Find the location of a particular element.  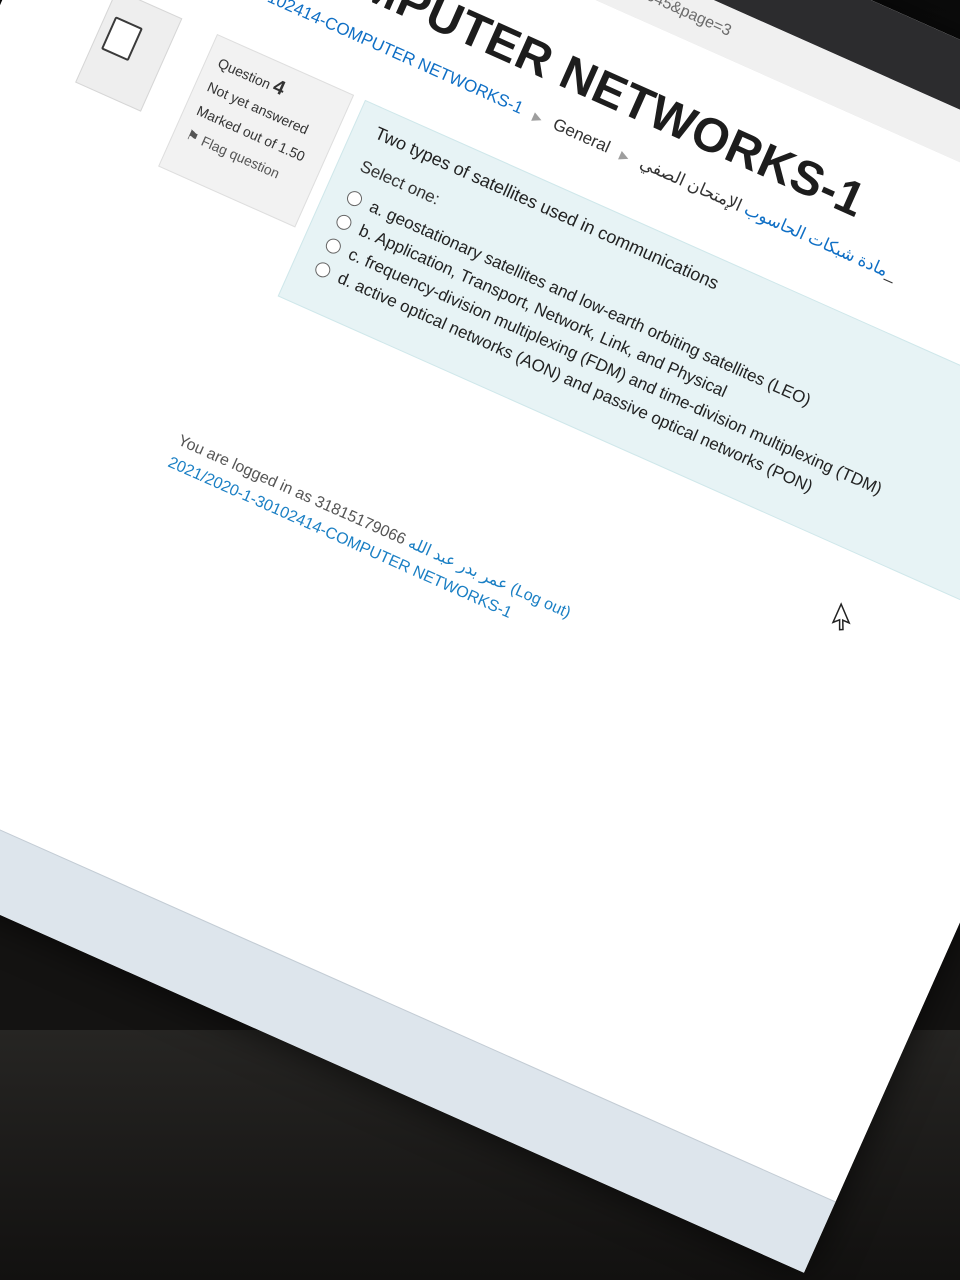

mouse-cursor-icon is located at coordinates (841, 616).